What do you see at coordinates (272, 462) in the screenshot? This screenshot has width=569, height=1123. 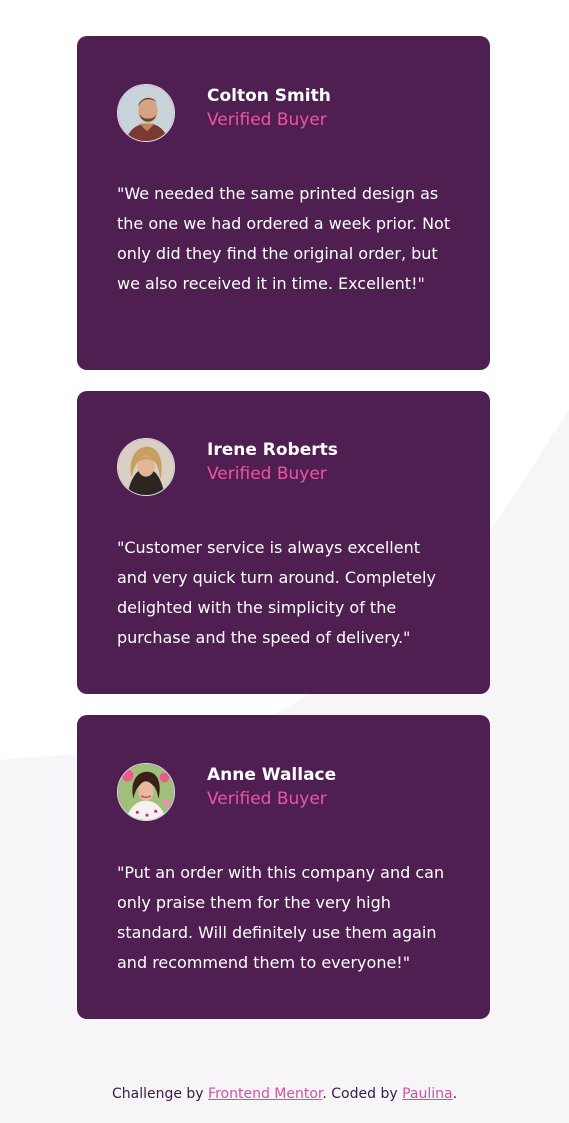 I see `reviewer-info: Irene Roberts Verified Buyer` at bounding box center [272, 462].